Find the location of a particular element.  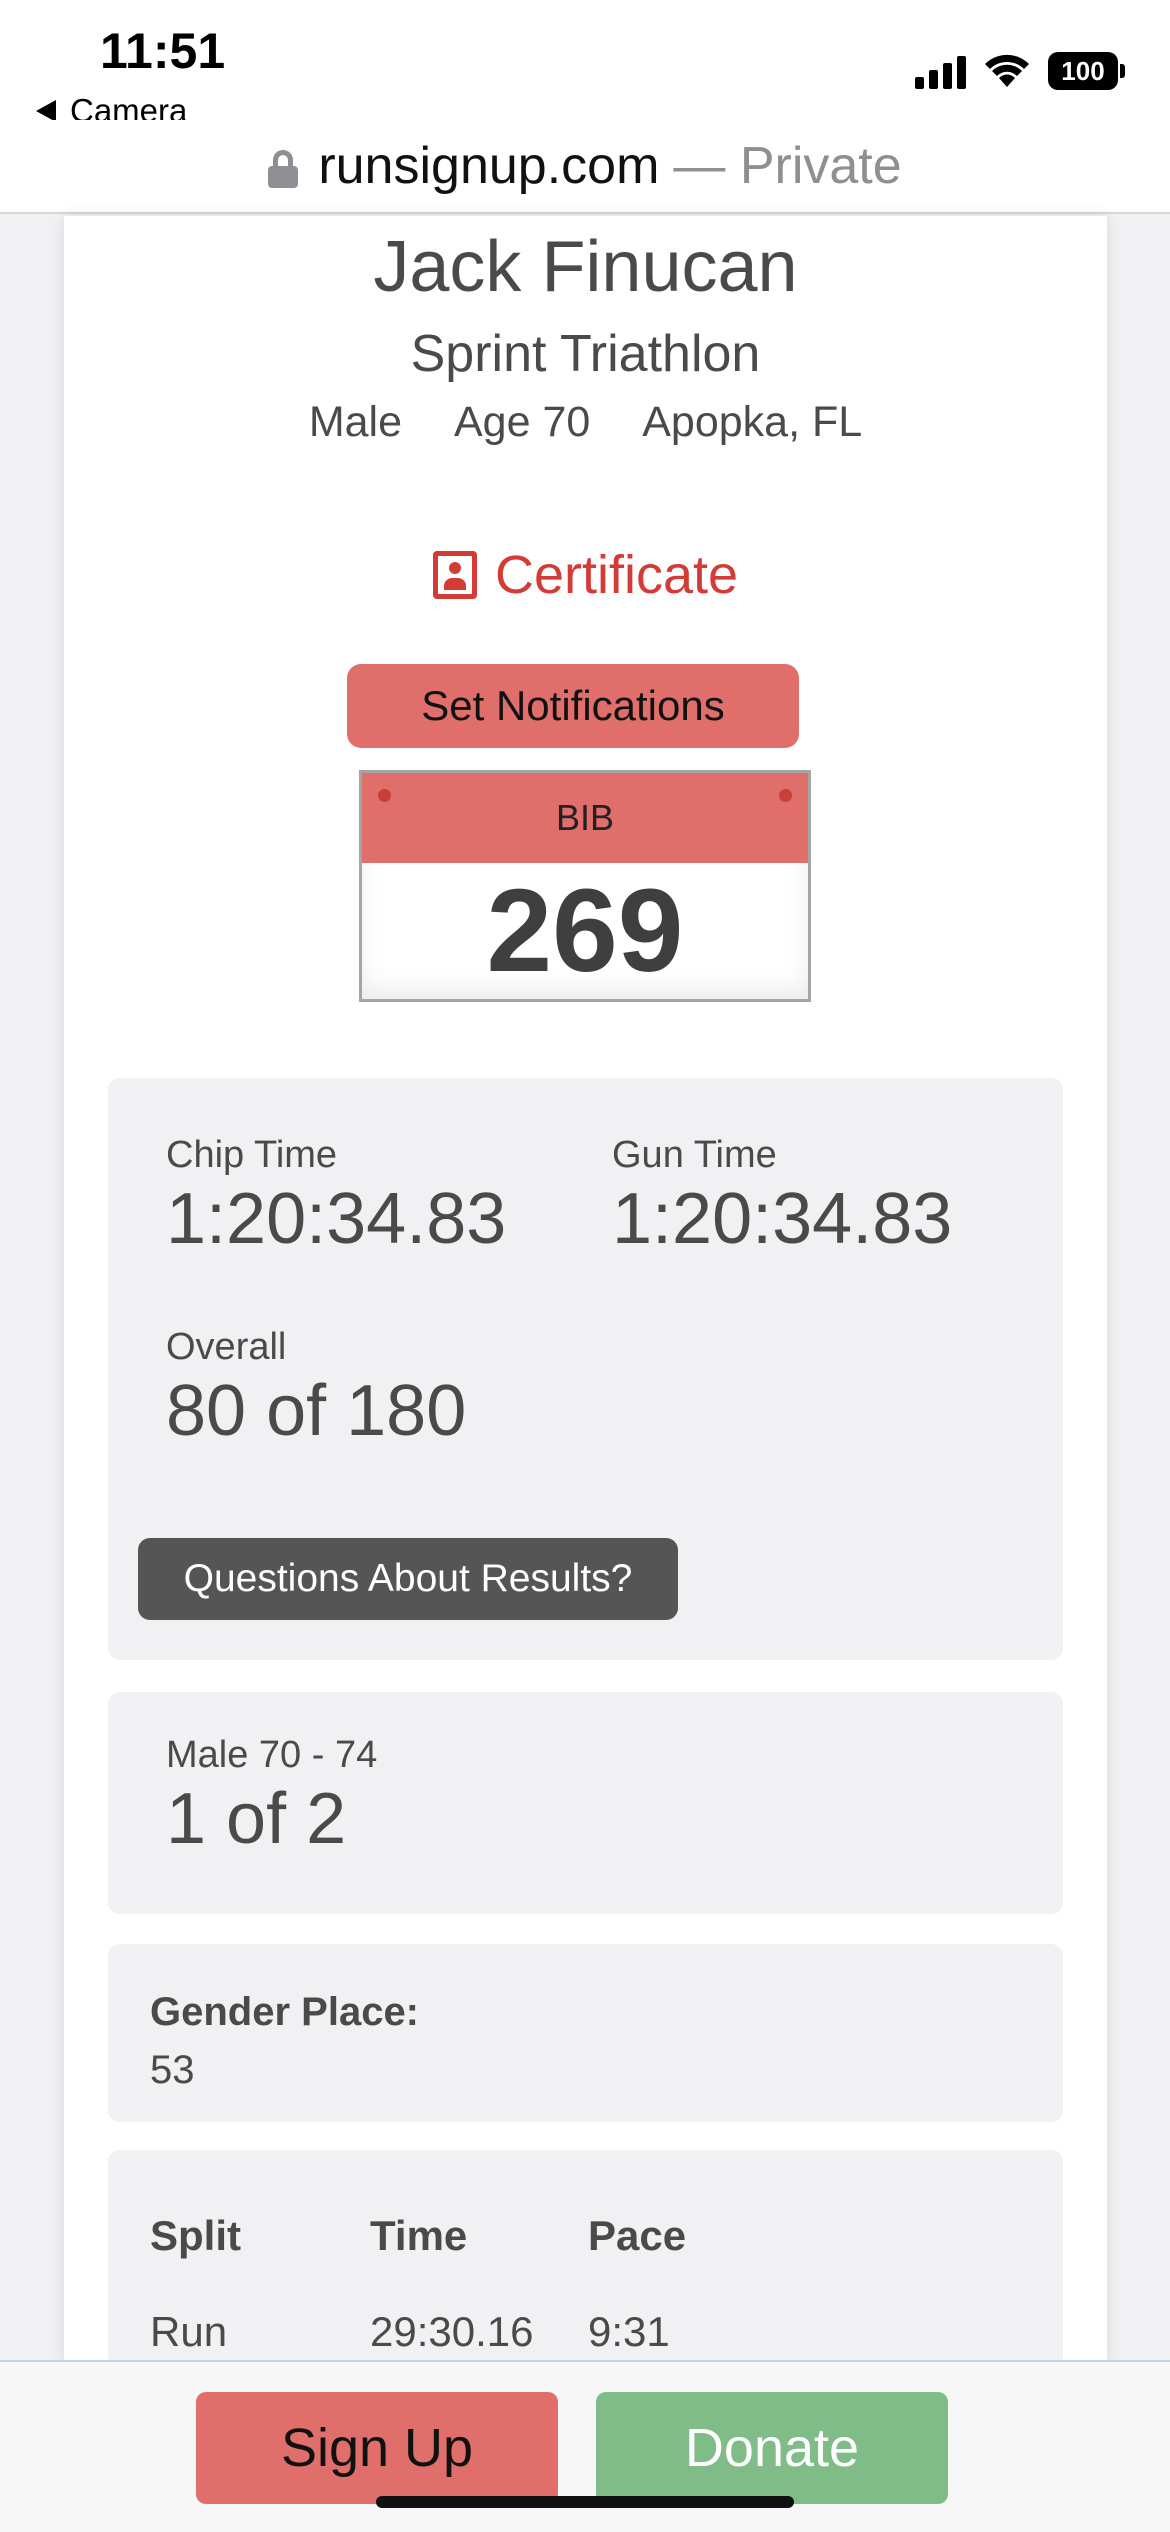

age-group-place: 1 of 2 is located at coordinates (256, 1819).